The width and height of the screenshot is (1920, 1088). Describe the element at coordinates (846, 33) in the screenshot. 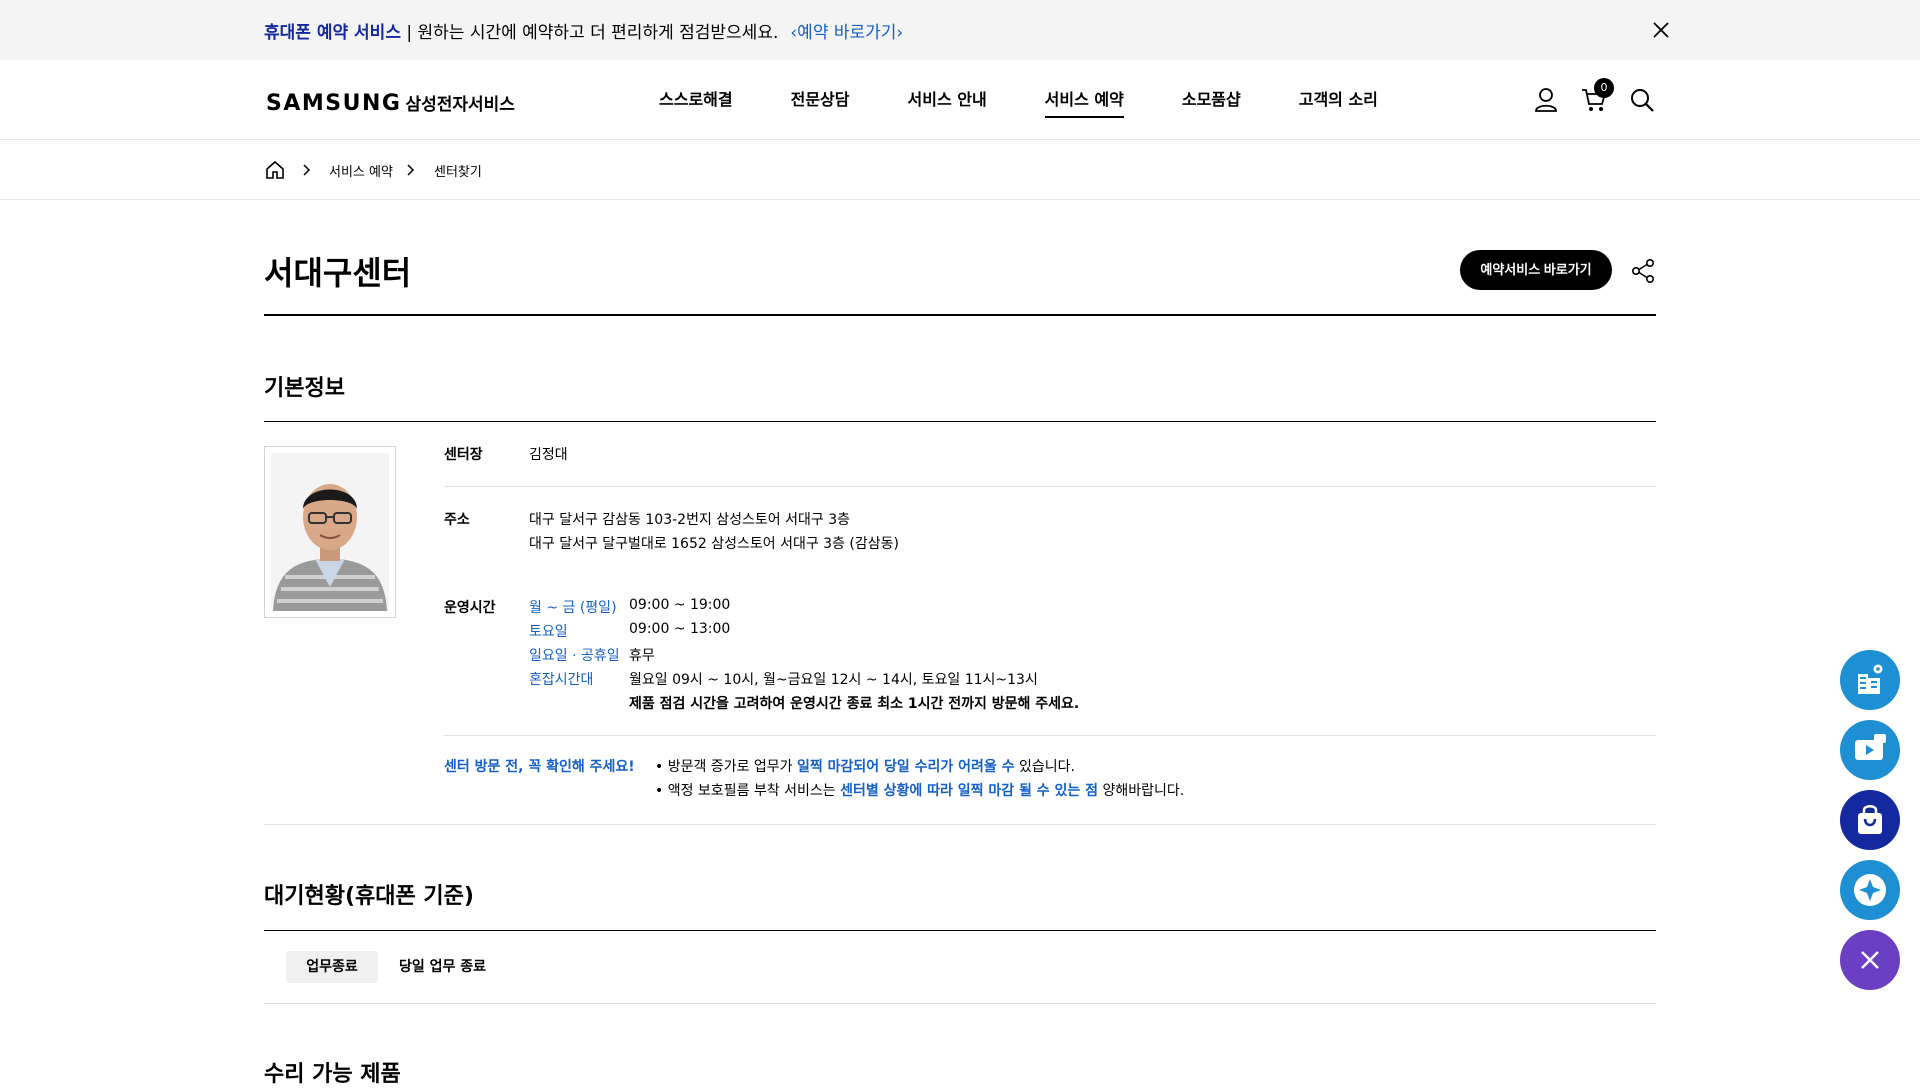

I see `notice-reserve-link: ‹예약 바로가기›` at that location.